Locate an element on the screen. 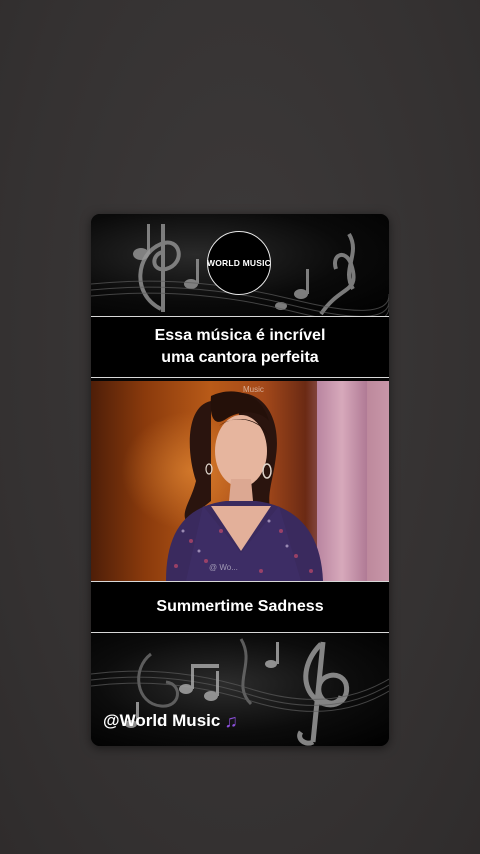 The height and width of the screenshot is (854, 480). handle-text: @World Music is located at coordinates (162, 720).